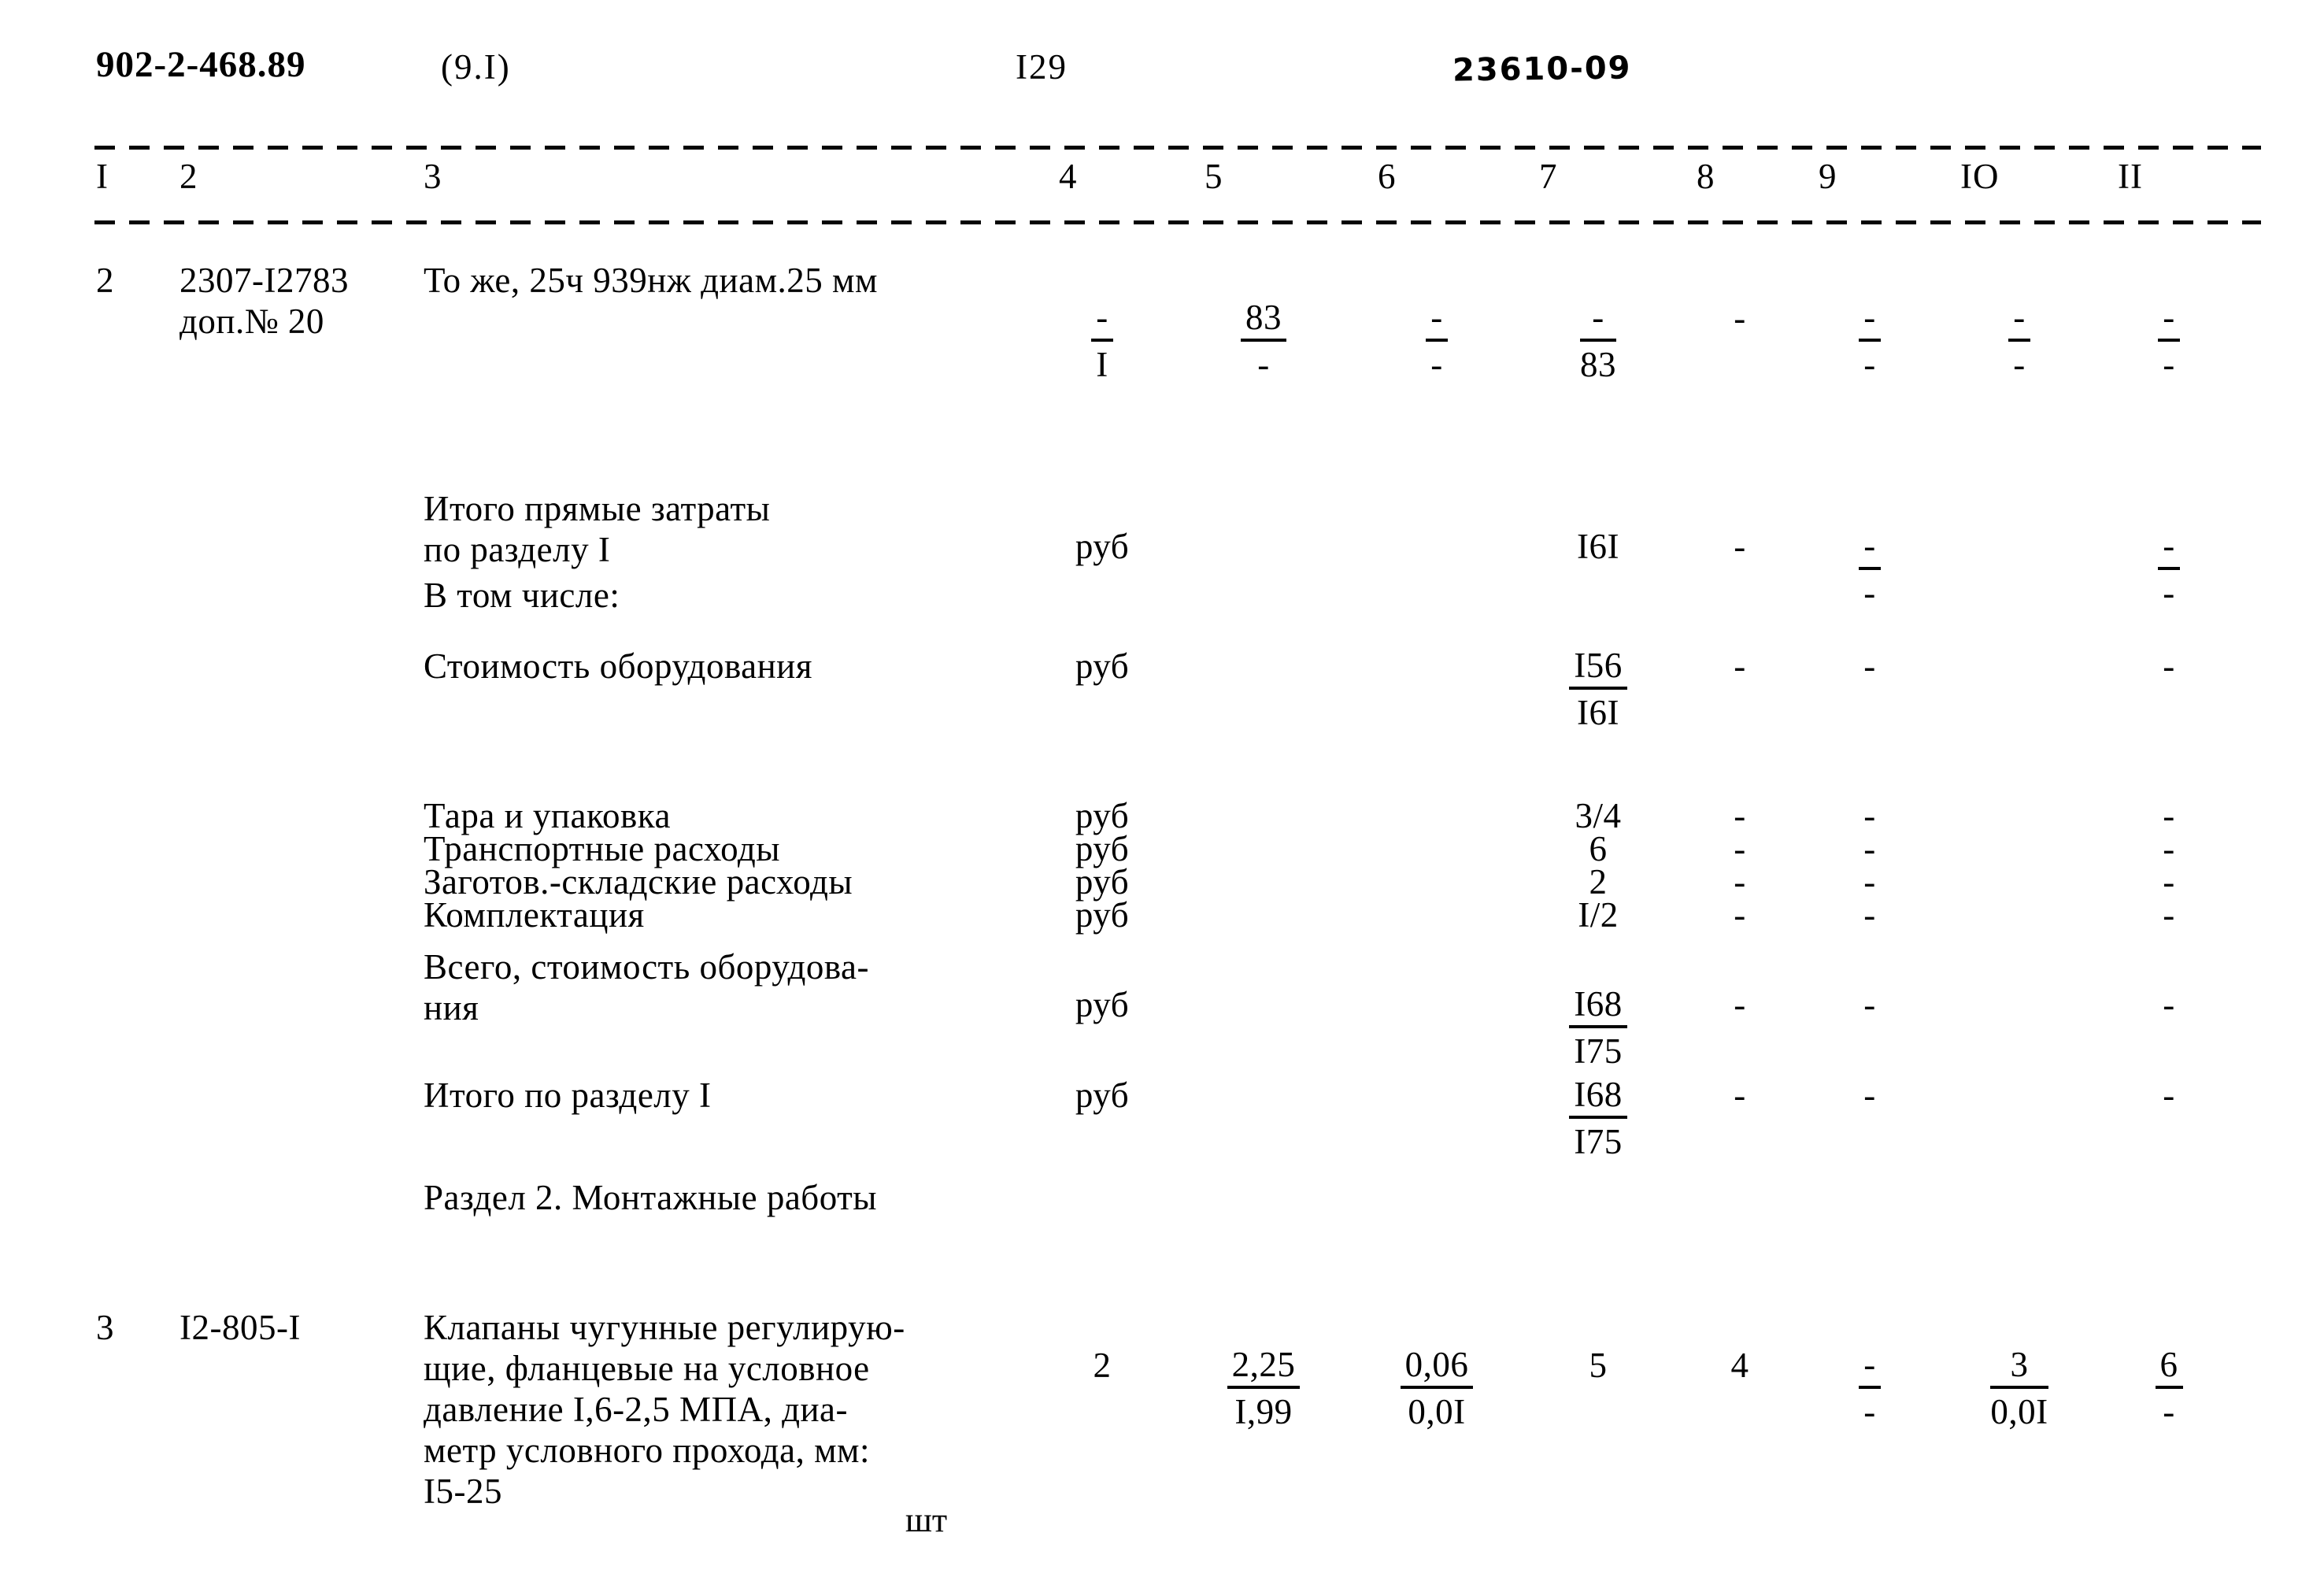 The height and width of the screenshot is (1581, 2324). I want to click on column-header-2: 2, so click(188, 176).